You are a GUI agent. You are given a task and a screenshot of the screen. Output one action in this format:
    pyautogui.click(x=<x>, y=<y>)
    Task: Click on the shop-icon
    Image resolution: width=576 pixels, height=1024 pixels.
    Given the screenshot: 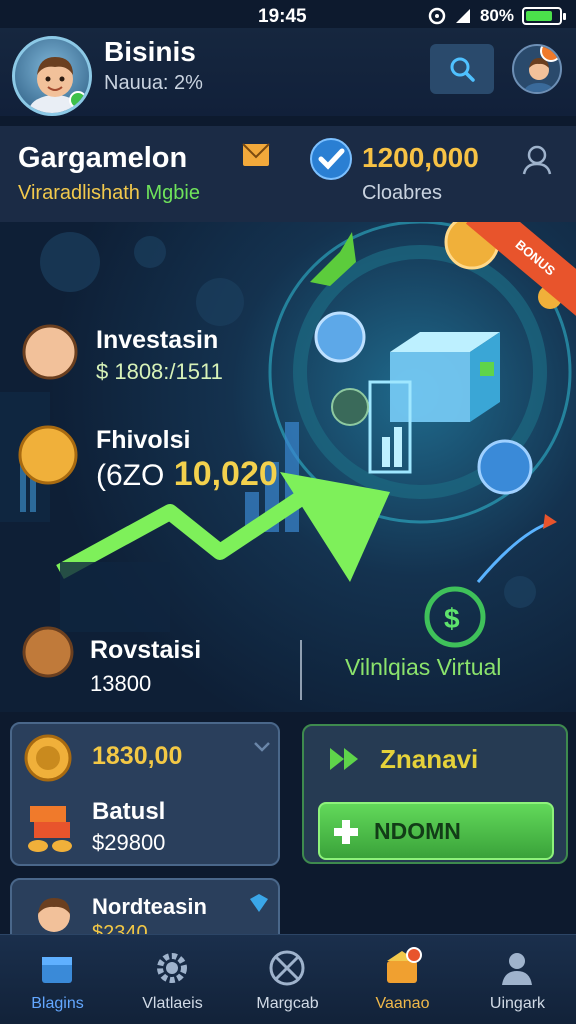 What is the action you would take?
    pyautogui.click(x=404, y=965)
    